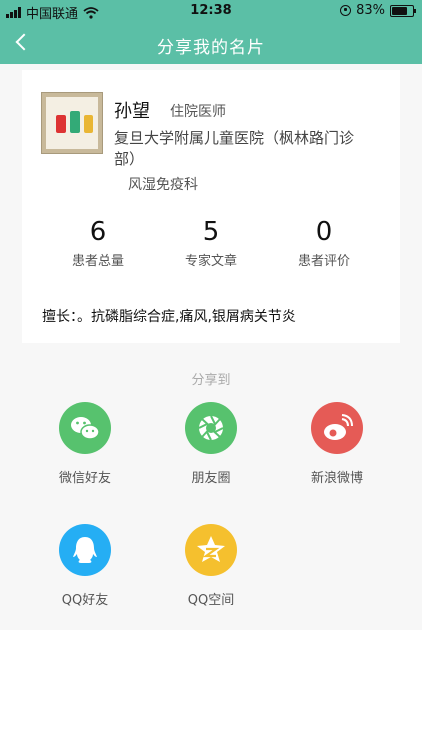 The image size is (422, 750). Describe the element at coordinates (211, 380) in the screenshot. I see `share-title: 分享到` at that location.